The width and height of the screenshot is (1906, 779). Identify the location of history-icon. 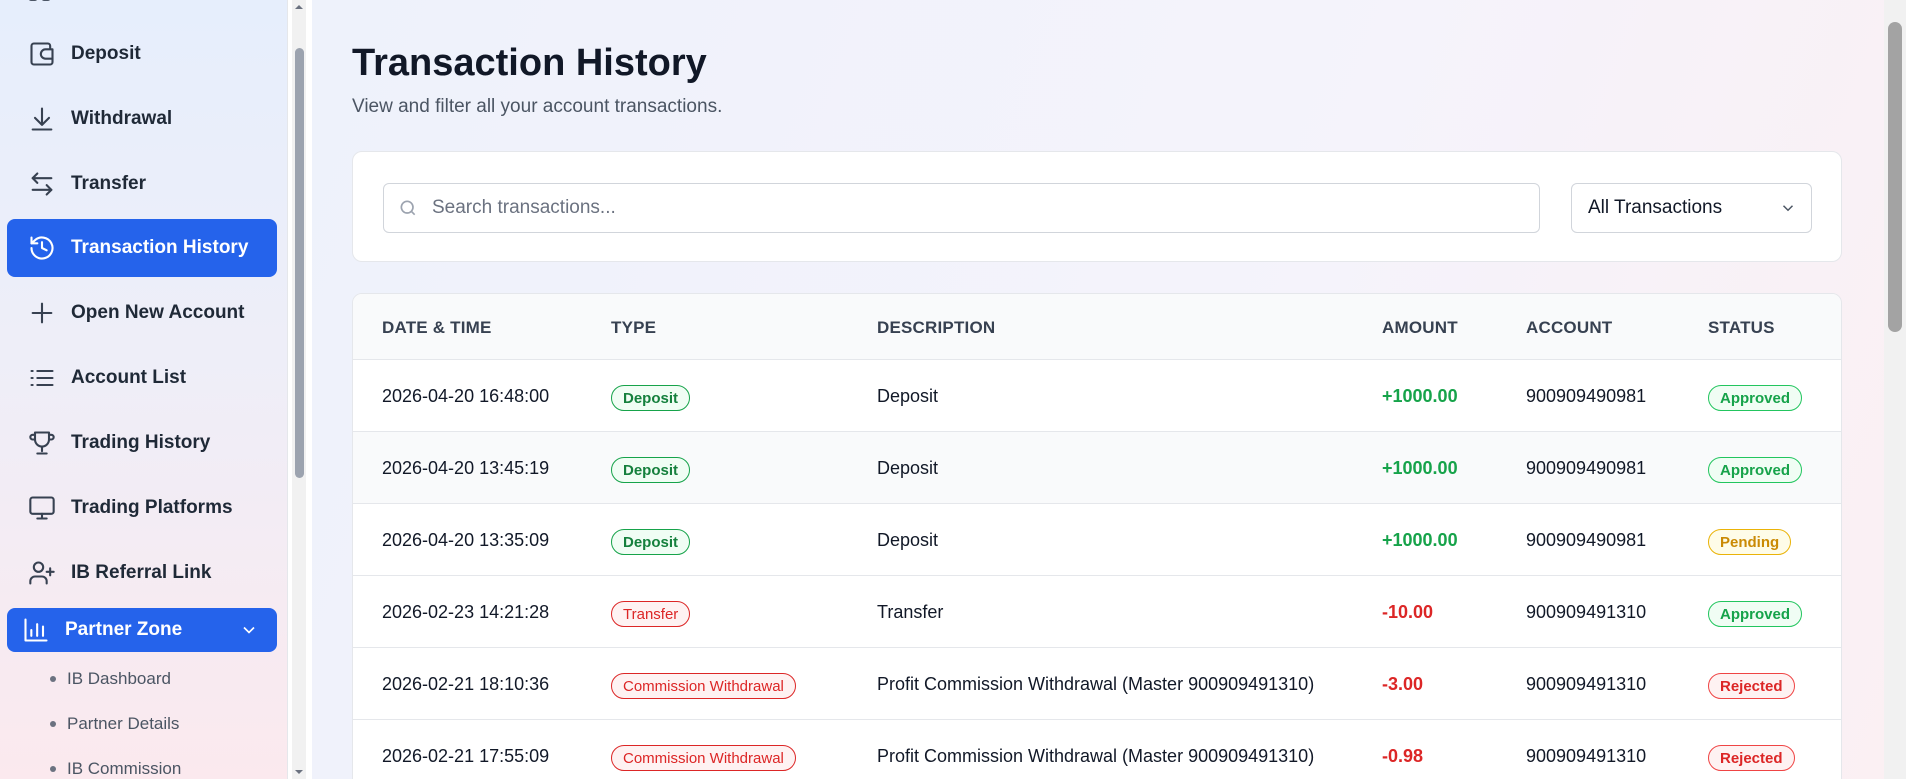
(42, 248).